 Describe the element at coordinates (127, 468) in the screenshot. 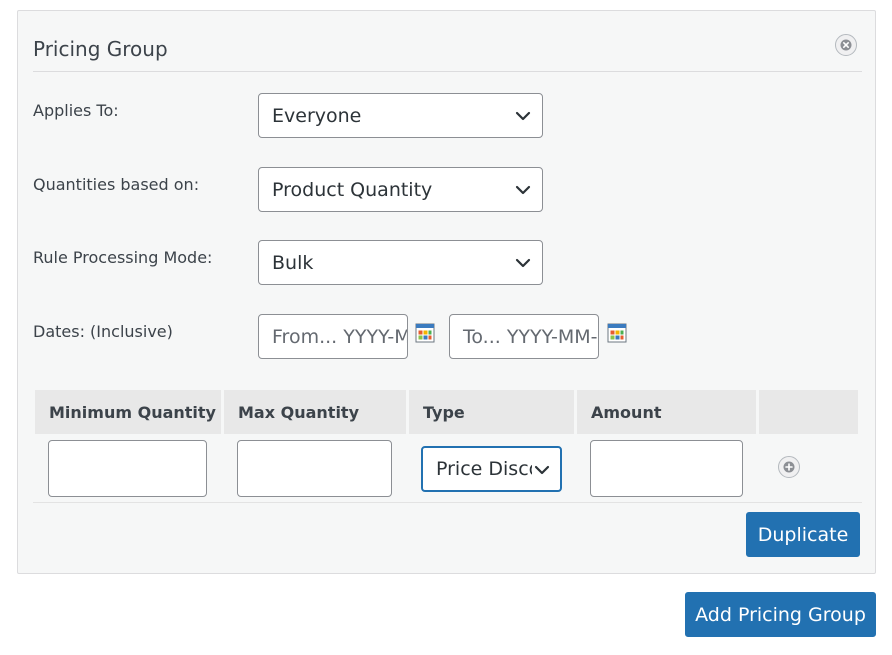

I see `min-quantity-input` at that location.